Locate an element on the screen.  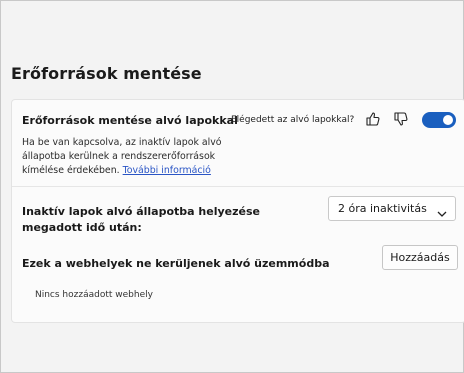
sleeping-tabs-toggle is located at coordinates (439, 120).